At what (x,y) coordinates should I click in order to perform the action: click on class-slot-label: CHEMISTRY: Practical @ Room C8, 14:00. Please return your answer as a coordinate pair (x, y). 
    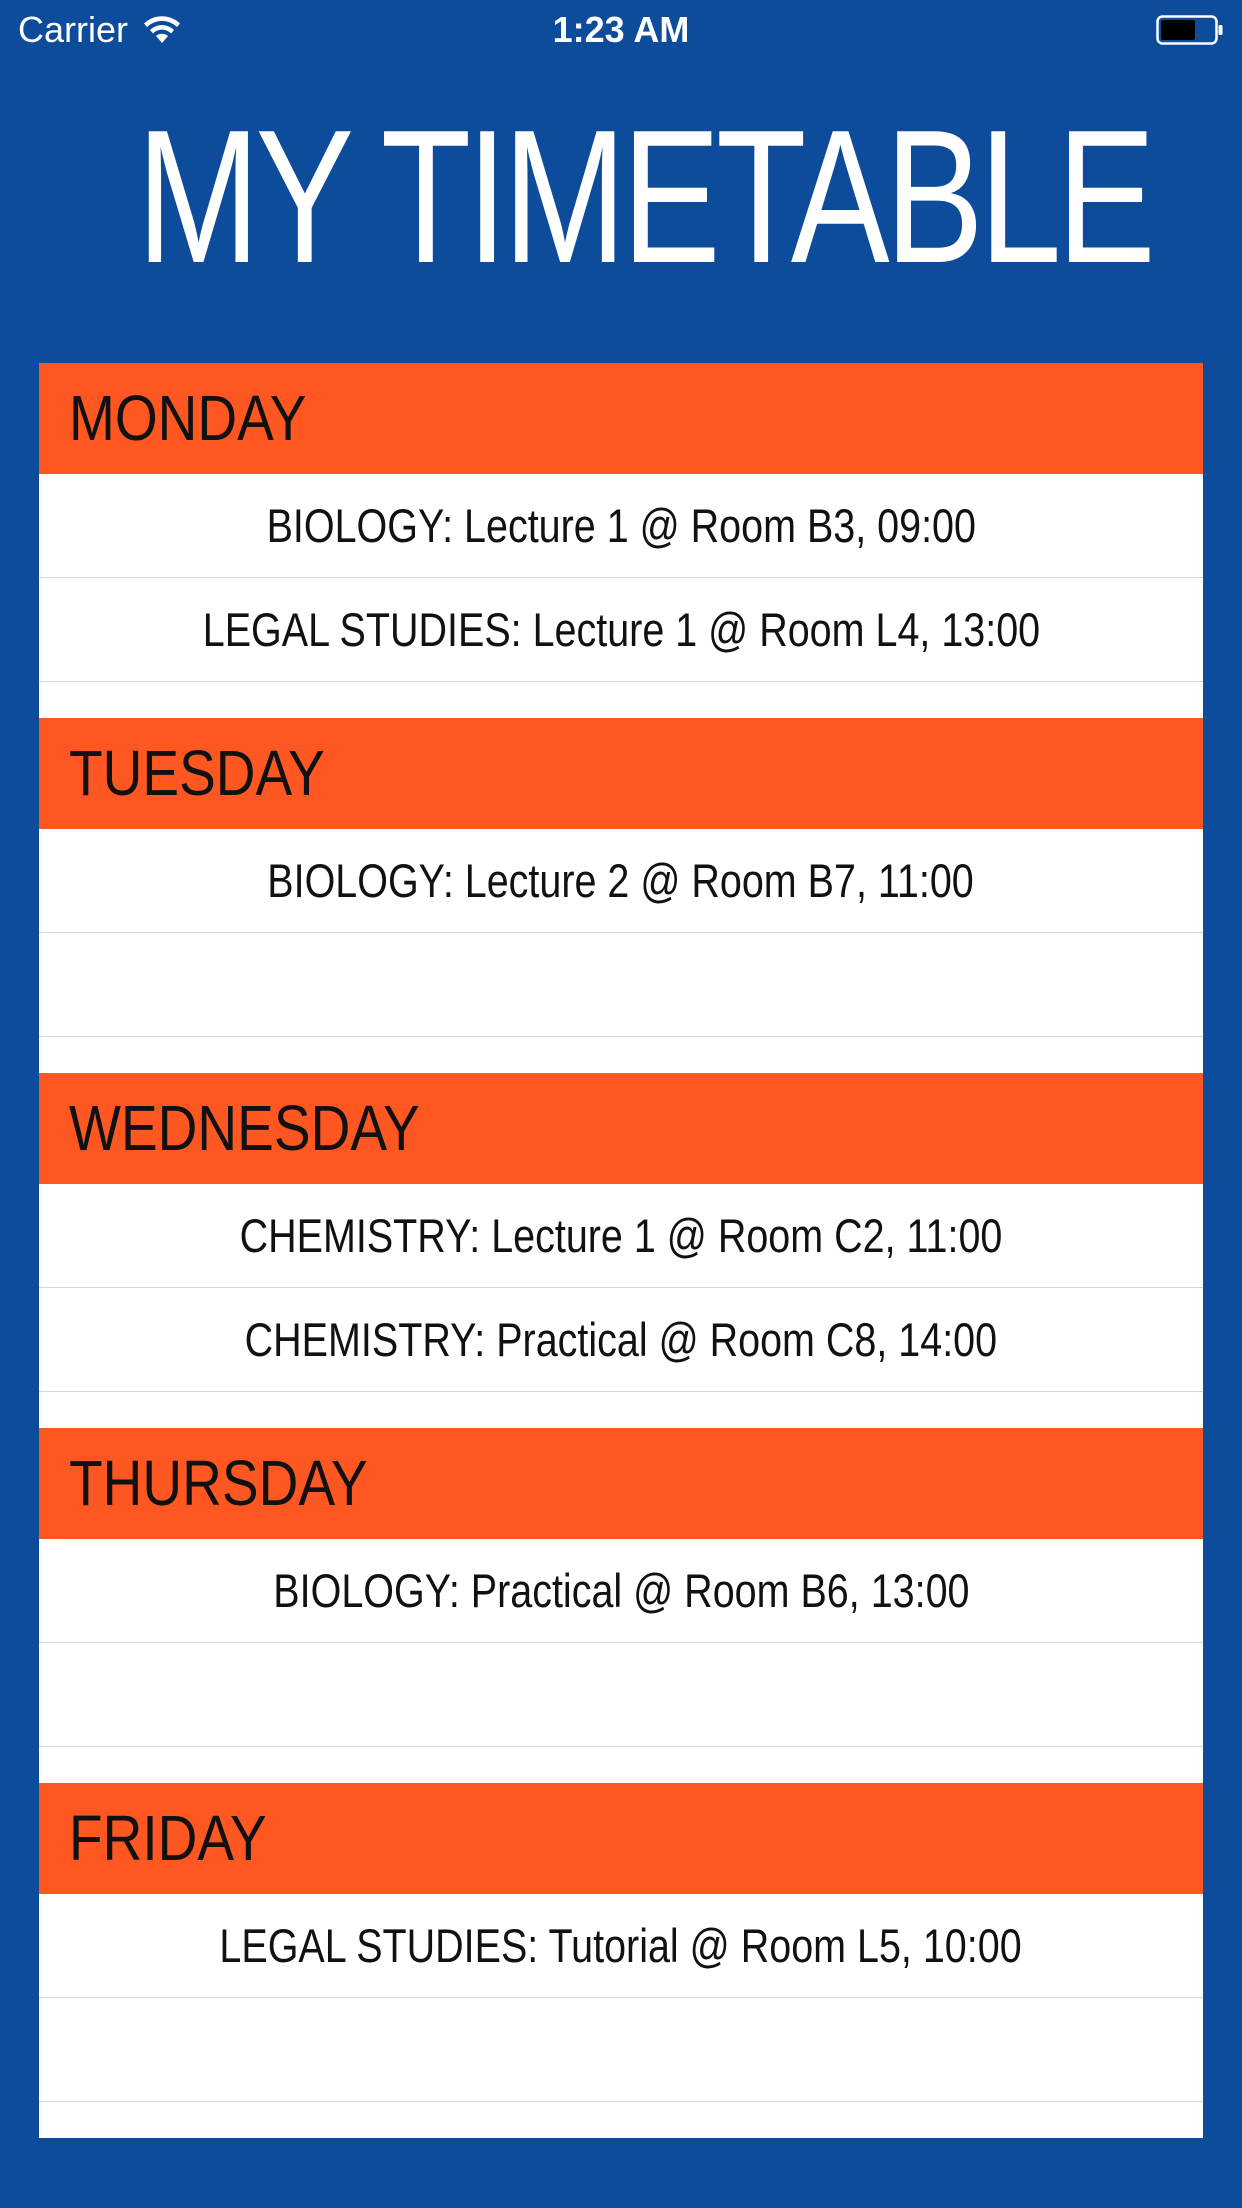
    Looking at the image, I should click on (621, 1339).